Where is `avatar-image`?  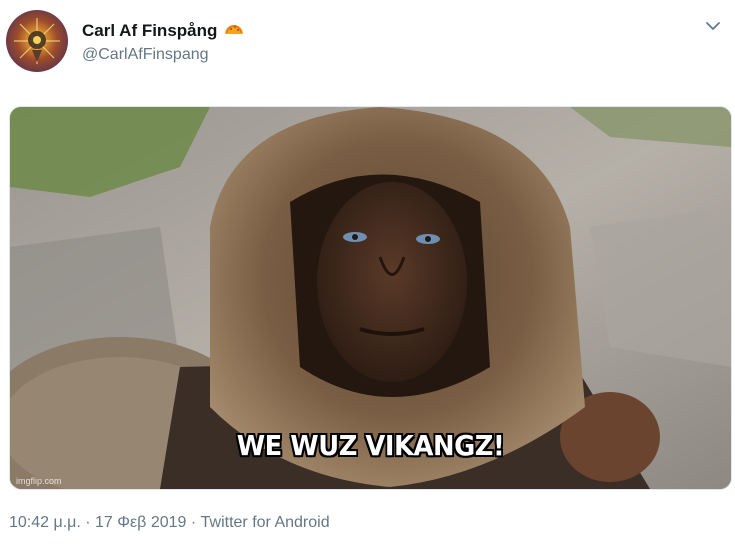
avatar-image is located at coordinates (37, 41).